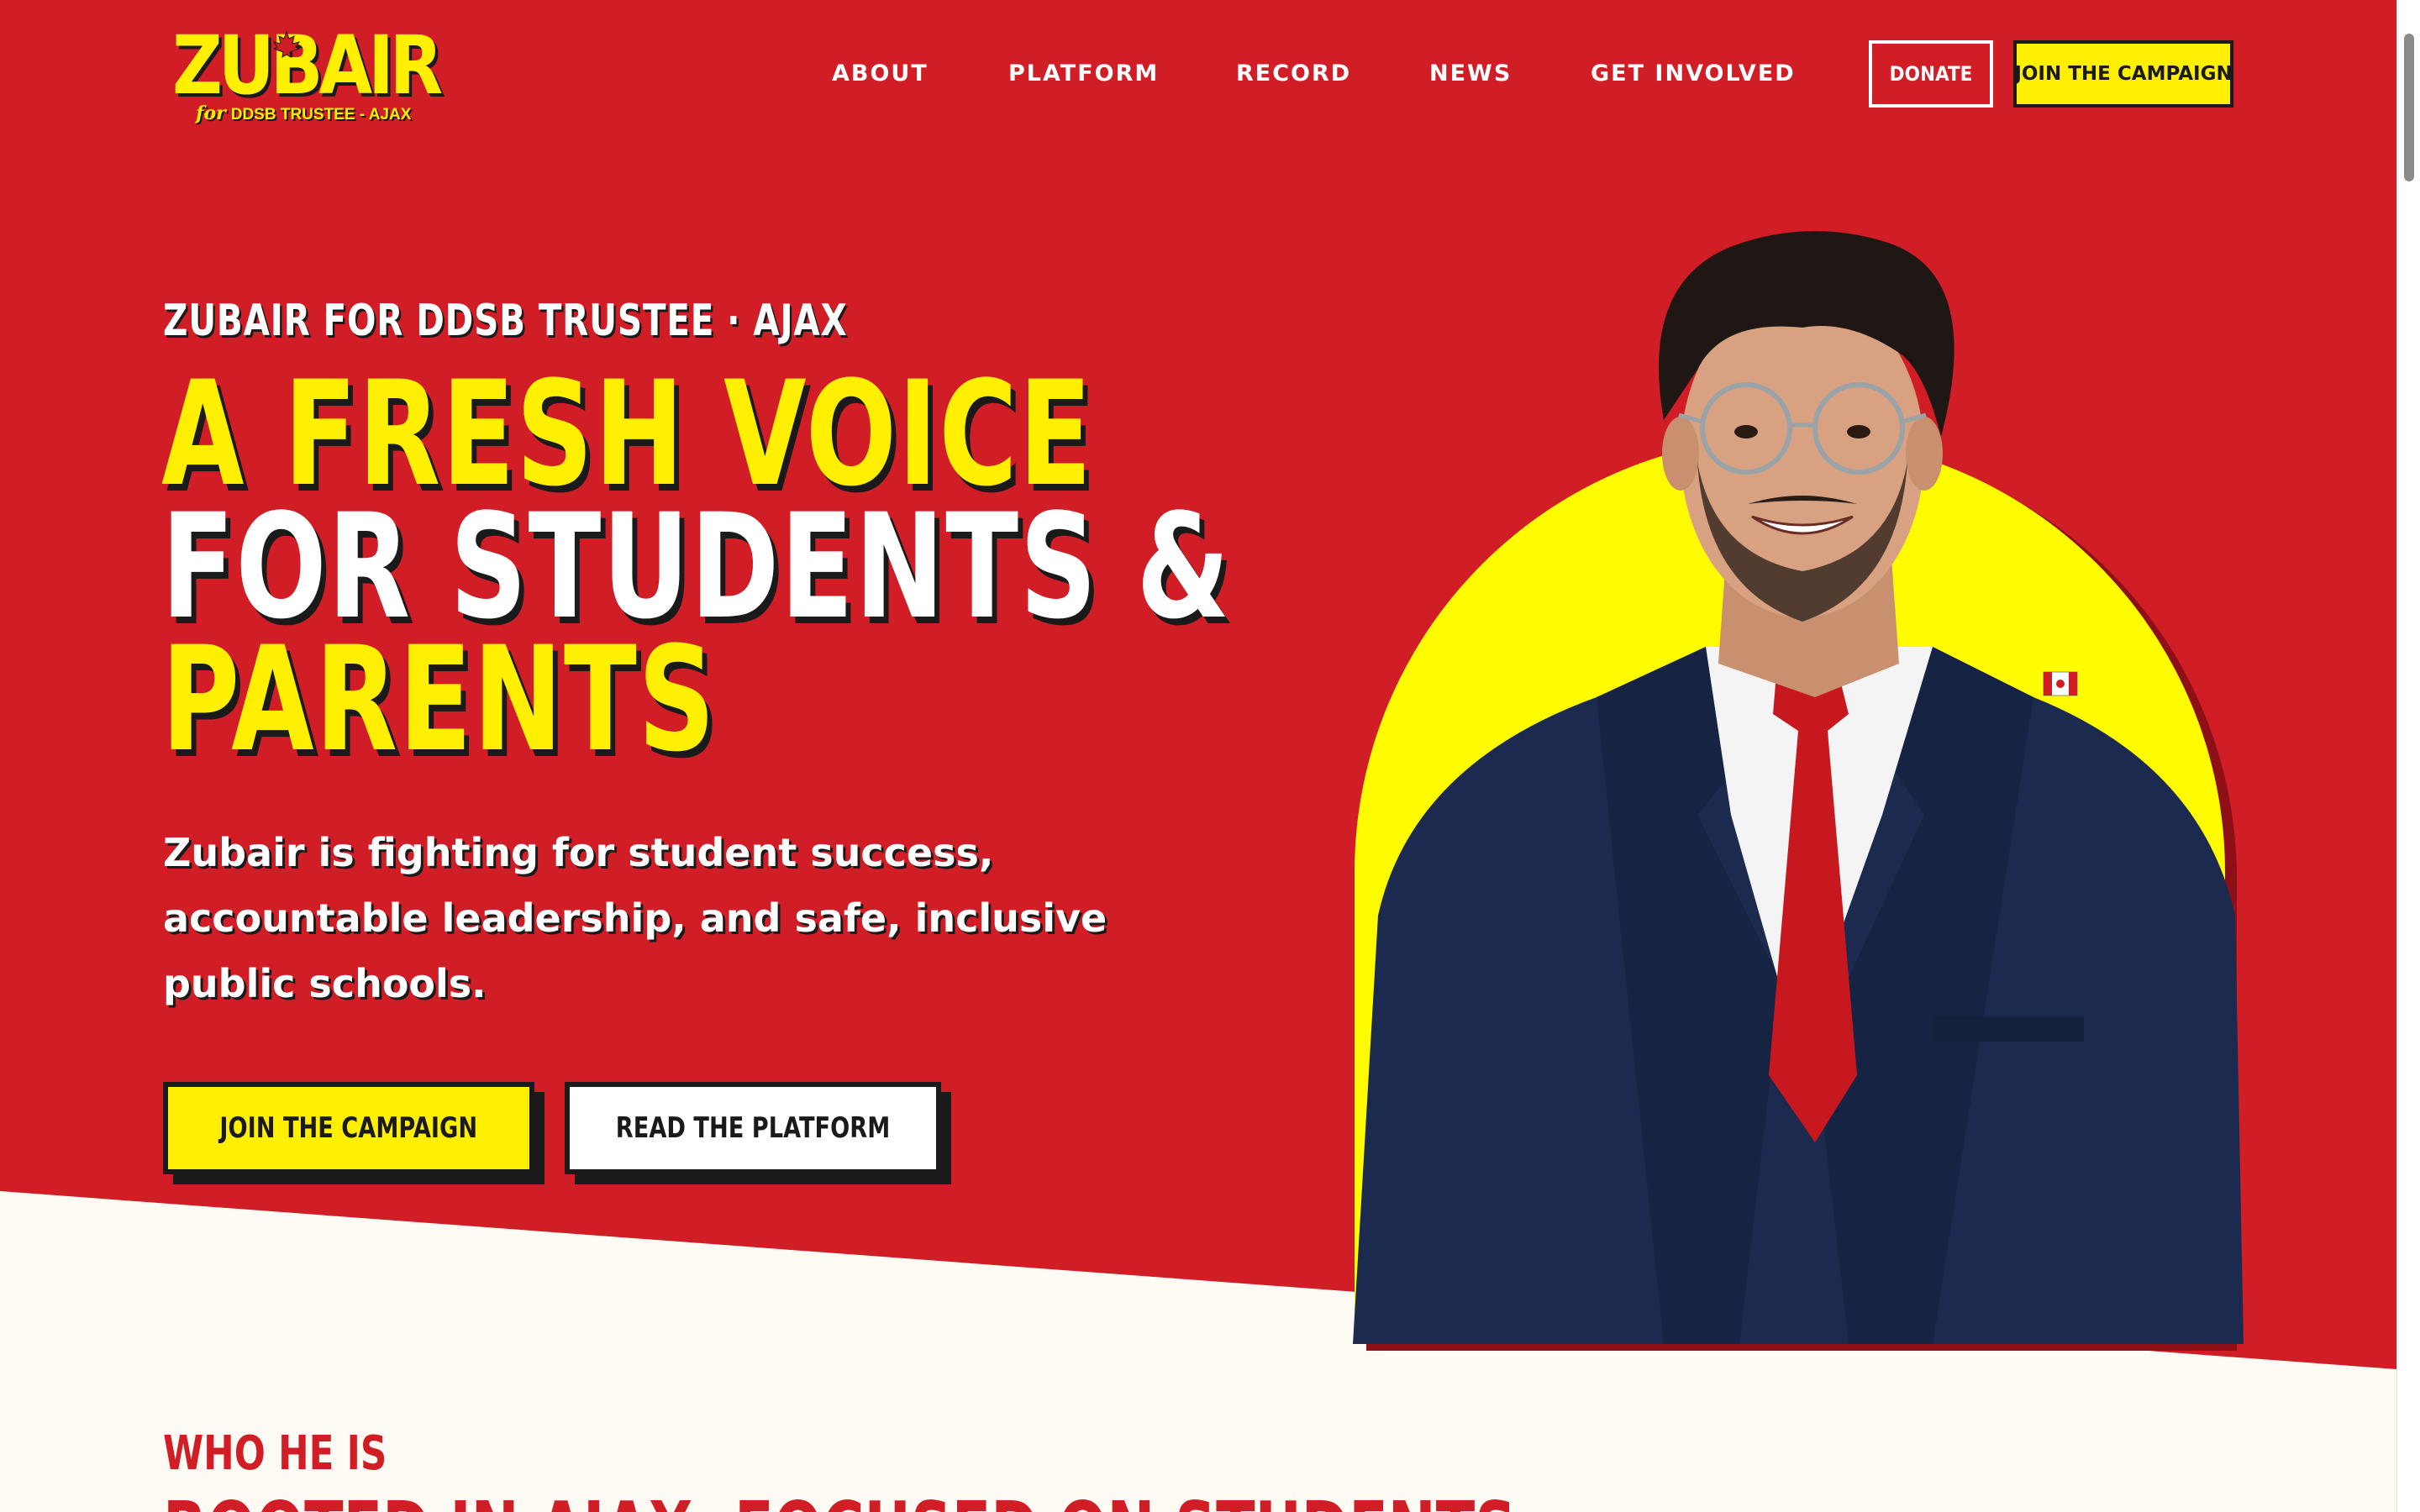 The width and height of the screenshot is (2420, 1512). Describe the element at coordinates (2060, 683) in the screenshot. I see `canada-flag-icon` at that location.